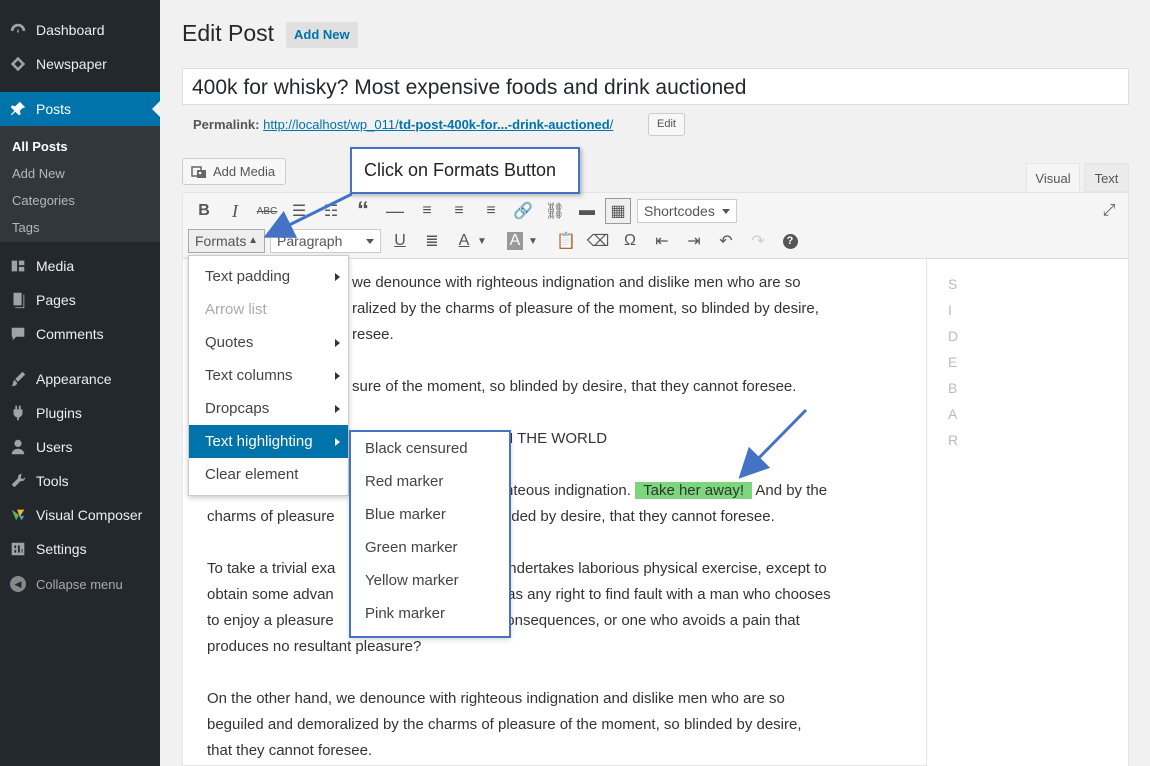 The width and height of the screenshot is (1150, 766). I want to click on text-line: To take a trivial exa, so click(271, 568).